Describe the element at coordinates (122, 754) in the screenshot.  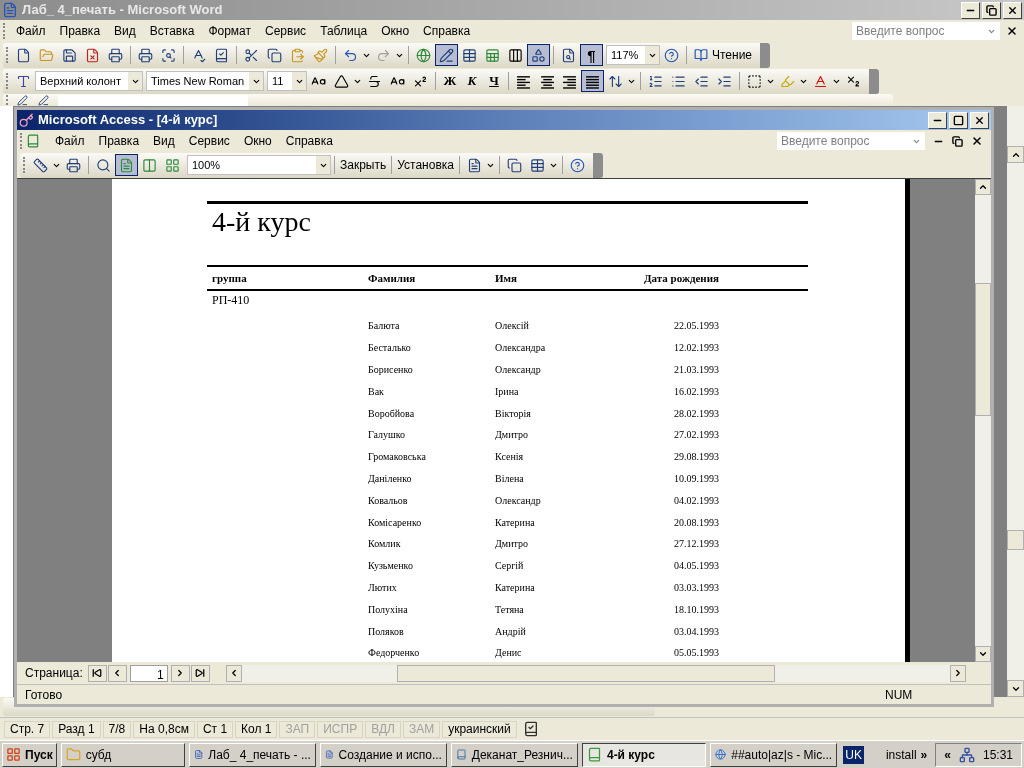
I see `taskbar-button: субд` at that location.